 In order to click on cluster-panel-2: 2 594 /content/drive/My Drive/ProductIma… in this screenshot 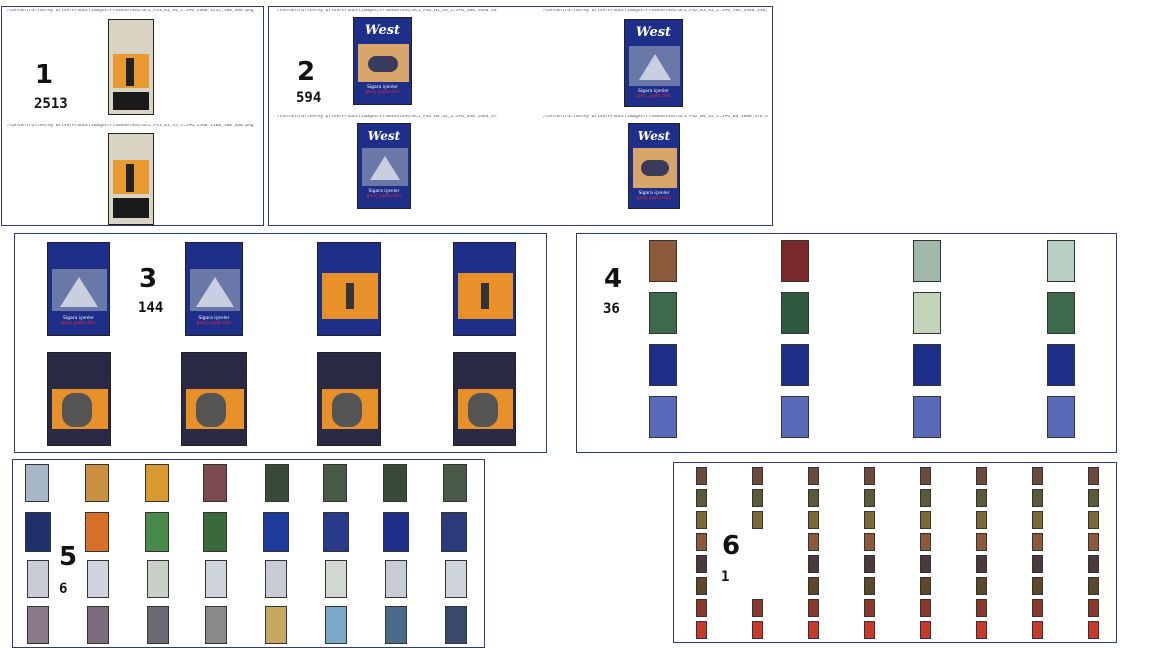, I will do `click(520, 116)`.